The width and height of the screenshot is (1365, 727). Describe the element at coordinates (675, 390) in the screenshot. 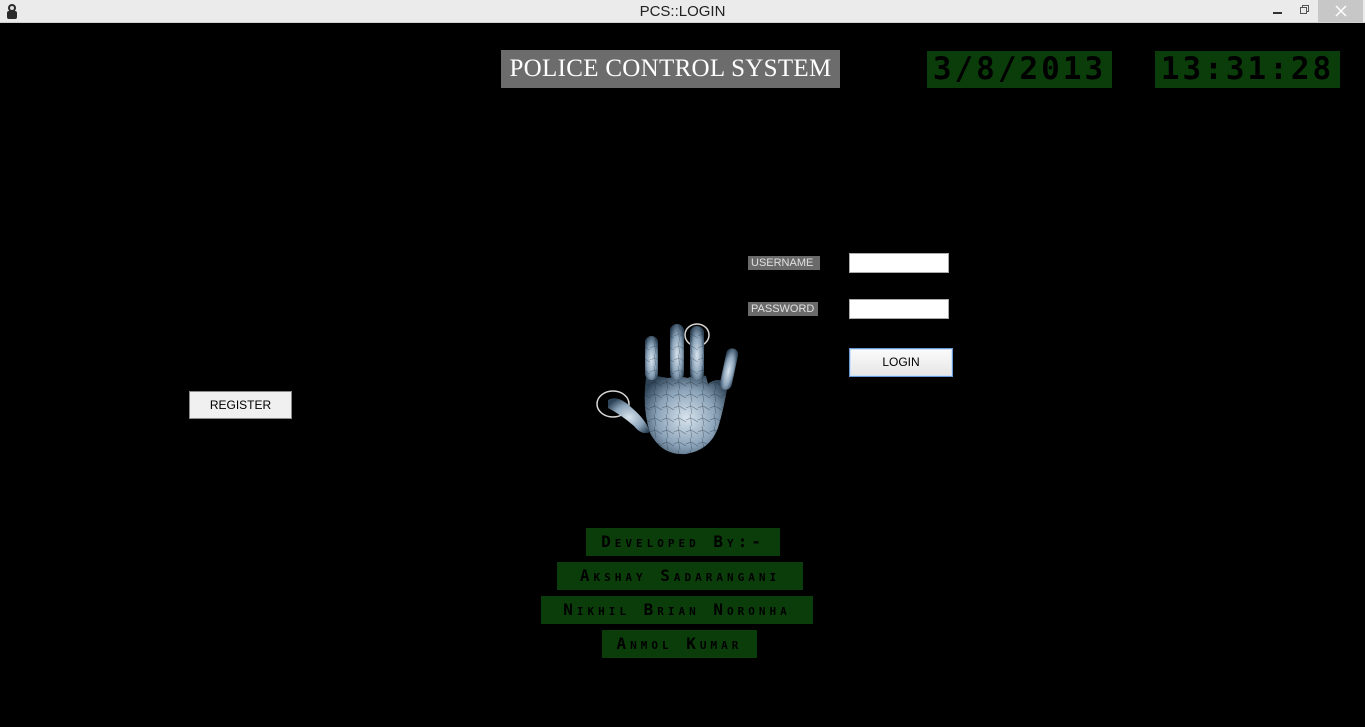

I see `handprint-icon` at that location.